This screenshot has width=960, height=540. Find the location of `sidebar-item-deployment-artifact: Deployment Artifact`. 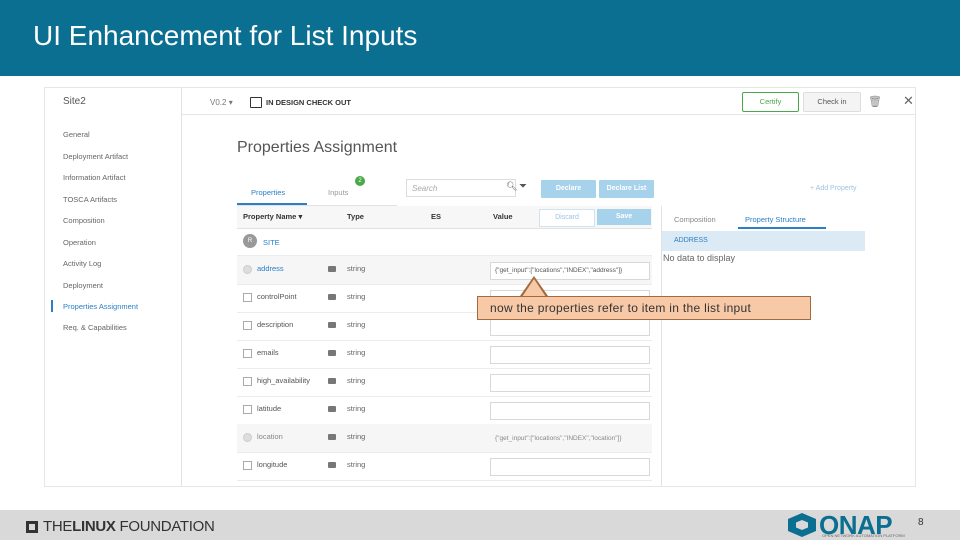

sidebar-item-deployment-artifact: Deployment Artifact is located at coordinates (95, 156).